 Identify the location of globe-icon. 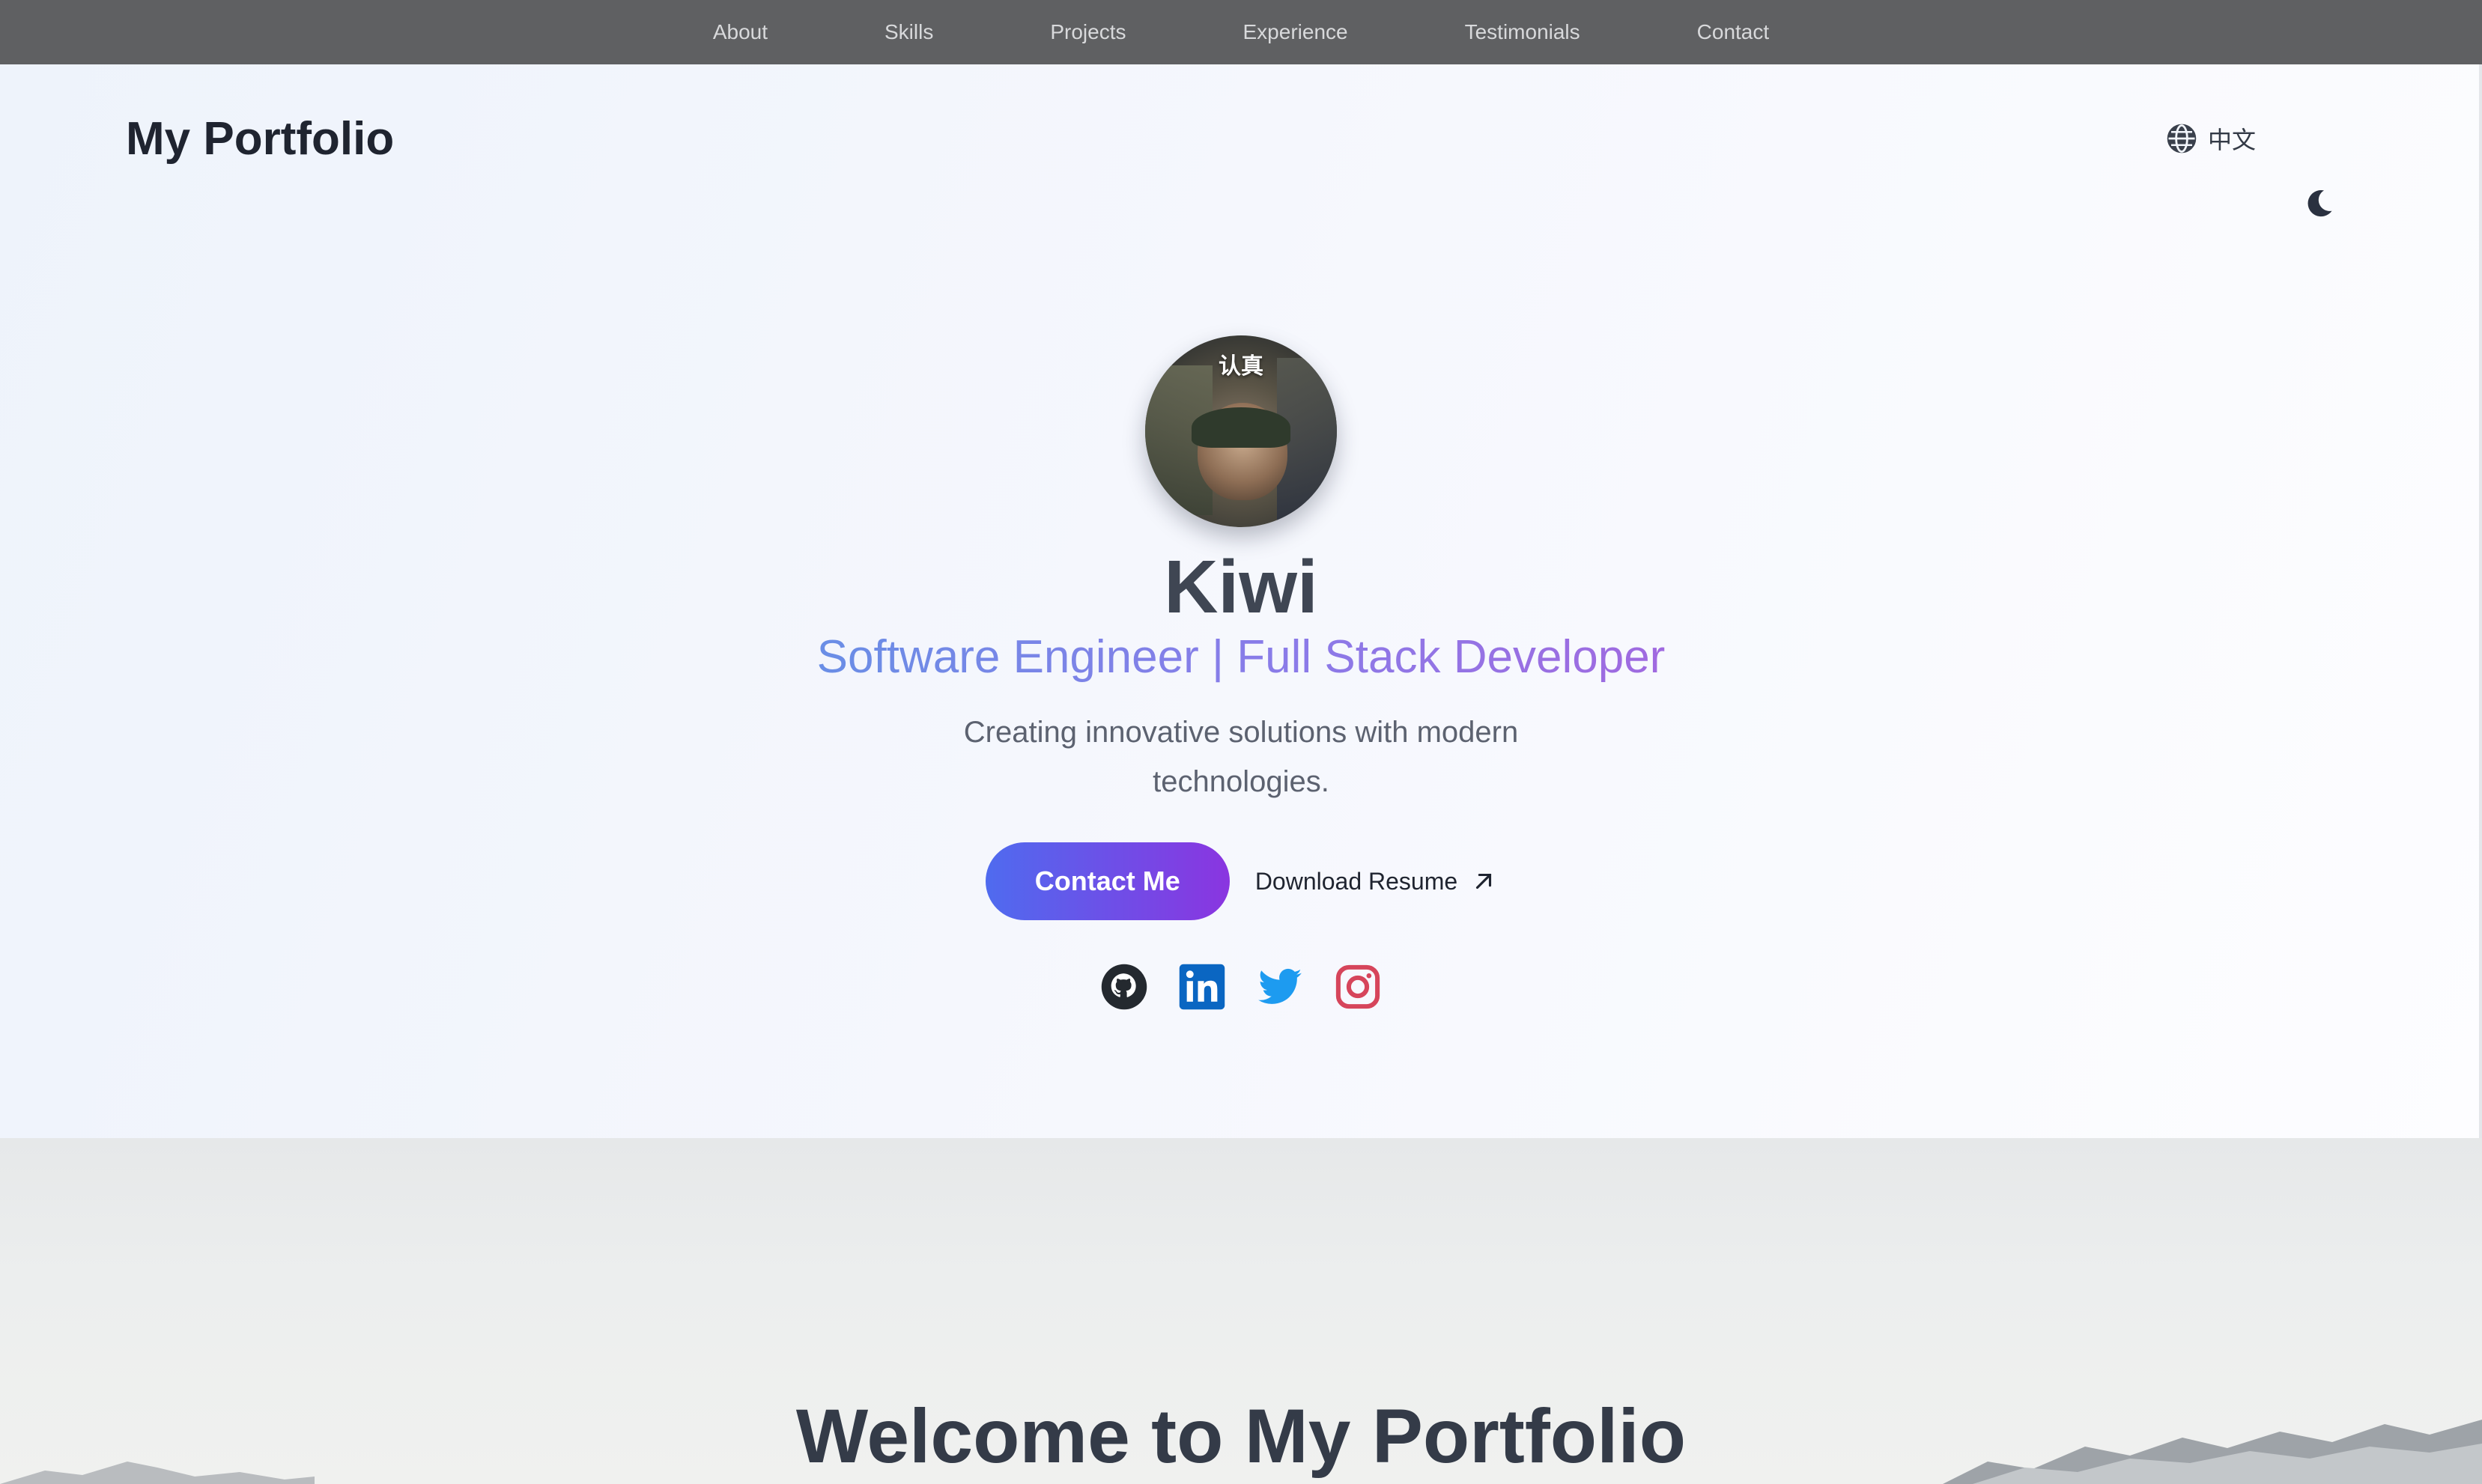
(2182, 138).